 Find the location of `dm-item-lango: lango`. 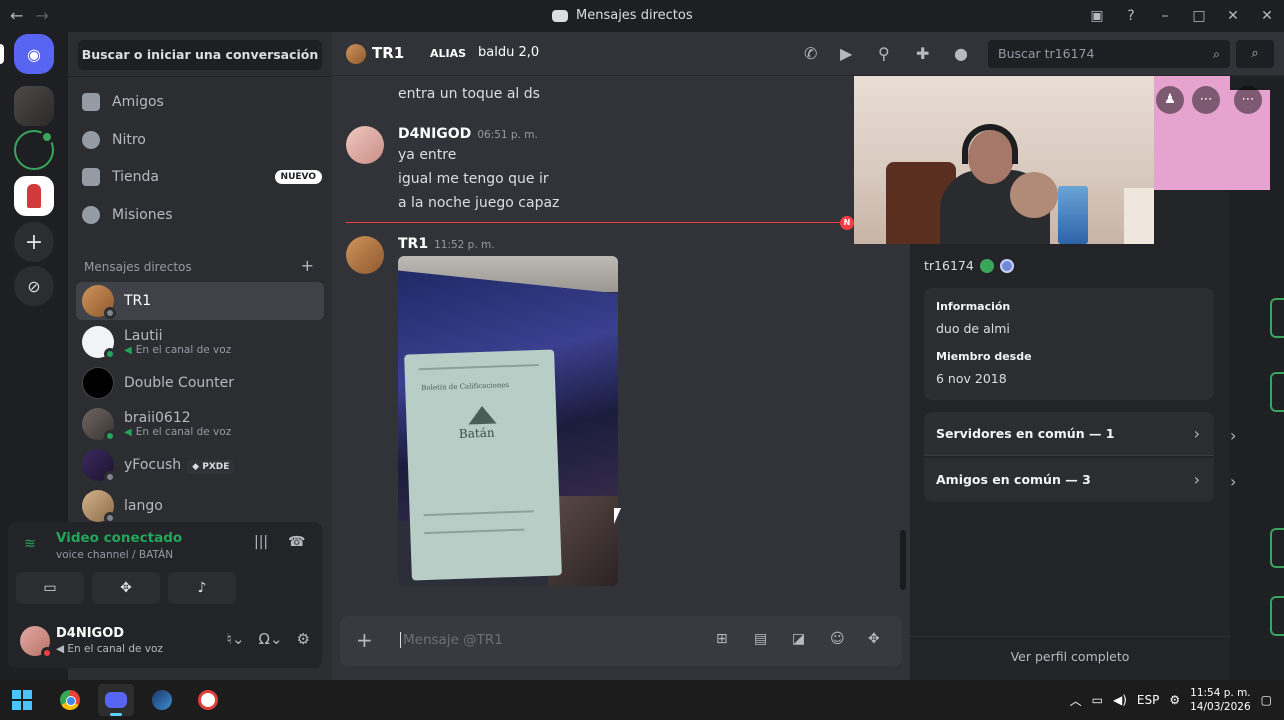

dm-item-lango: lango is located at coordinates (200, 506).